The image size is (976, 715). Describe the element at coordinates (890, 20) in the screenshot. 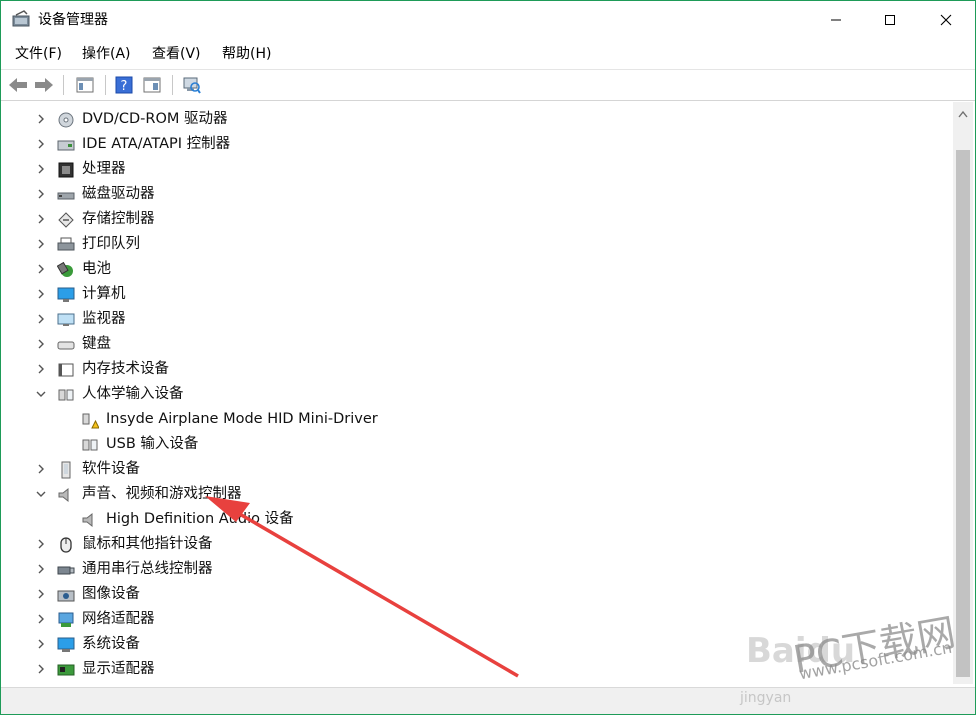

I see `maximize-button` at that location.